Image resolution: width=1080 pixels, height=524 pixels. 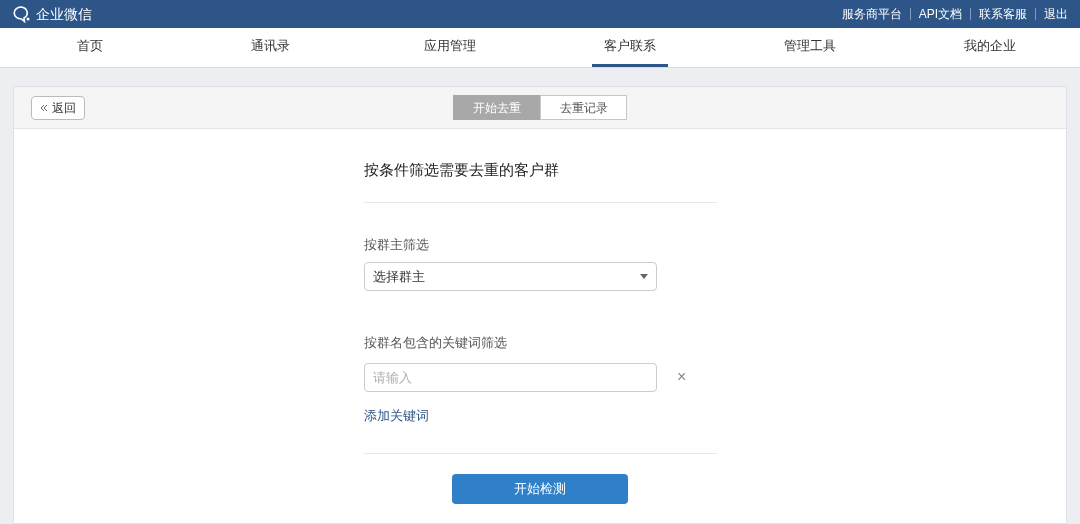 What do you see at coordinates (682, 377) in the screenshot?
I see `remove-button: ×` at bounding box center [682, 377].